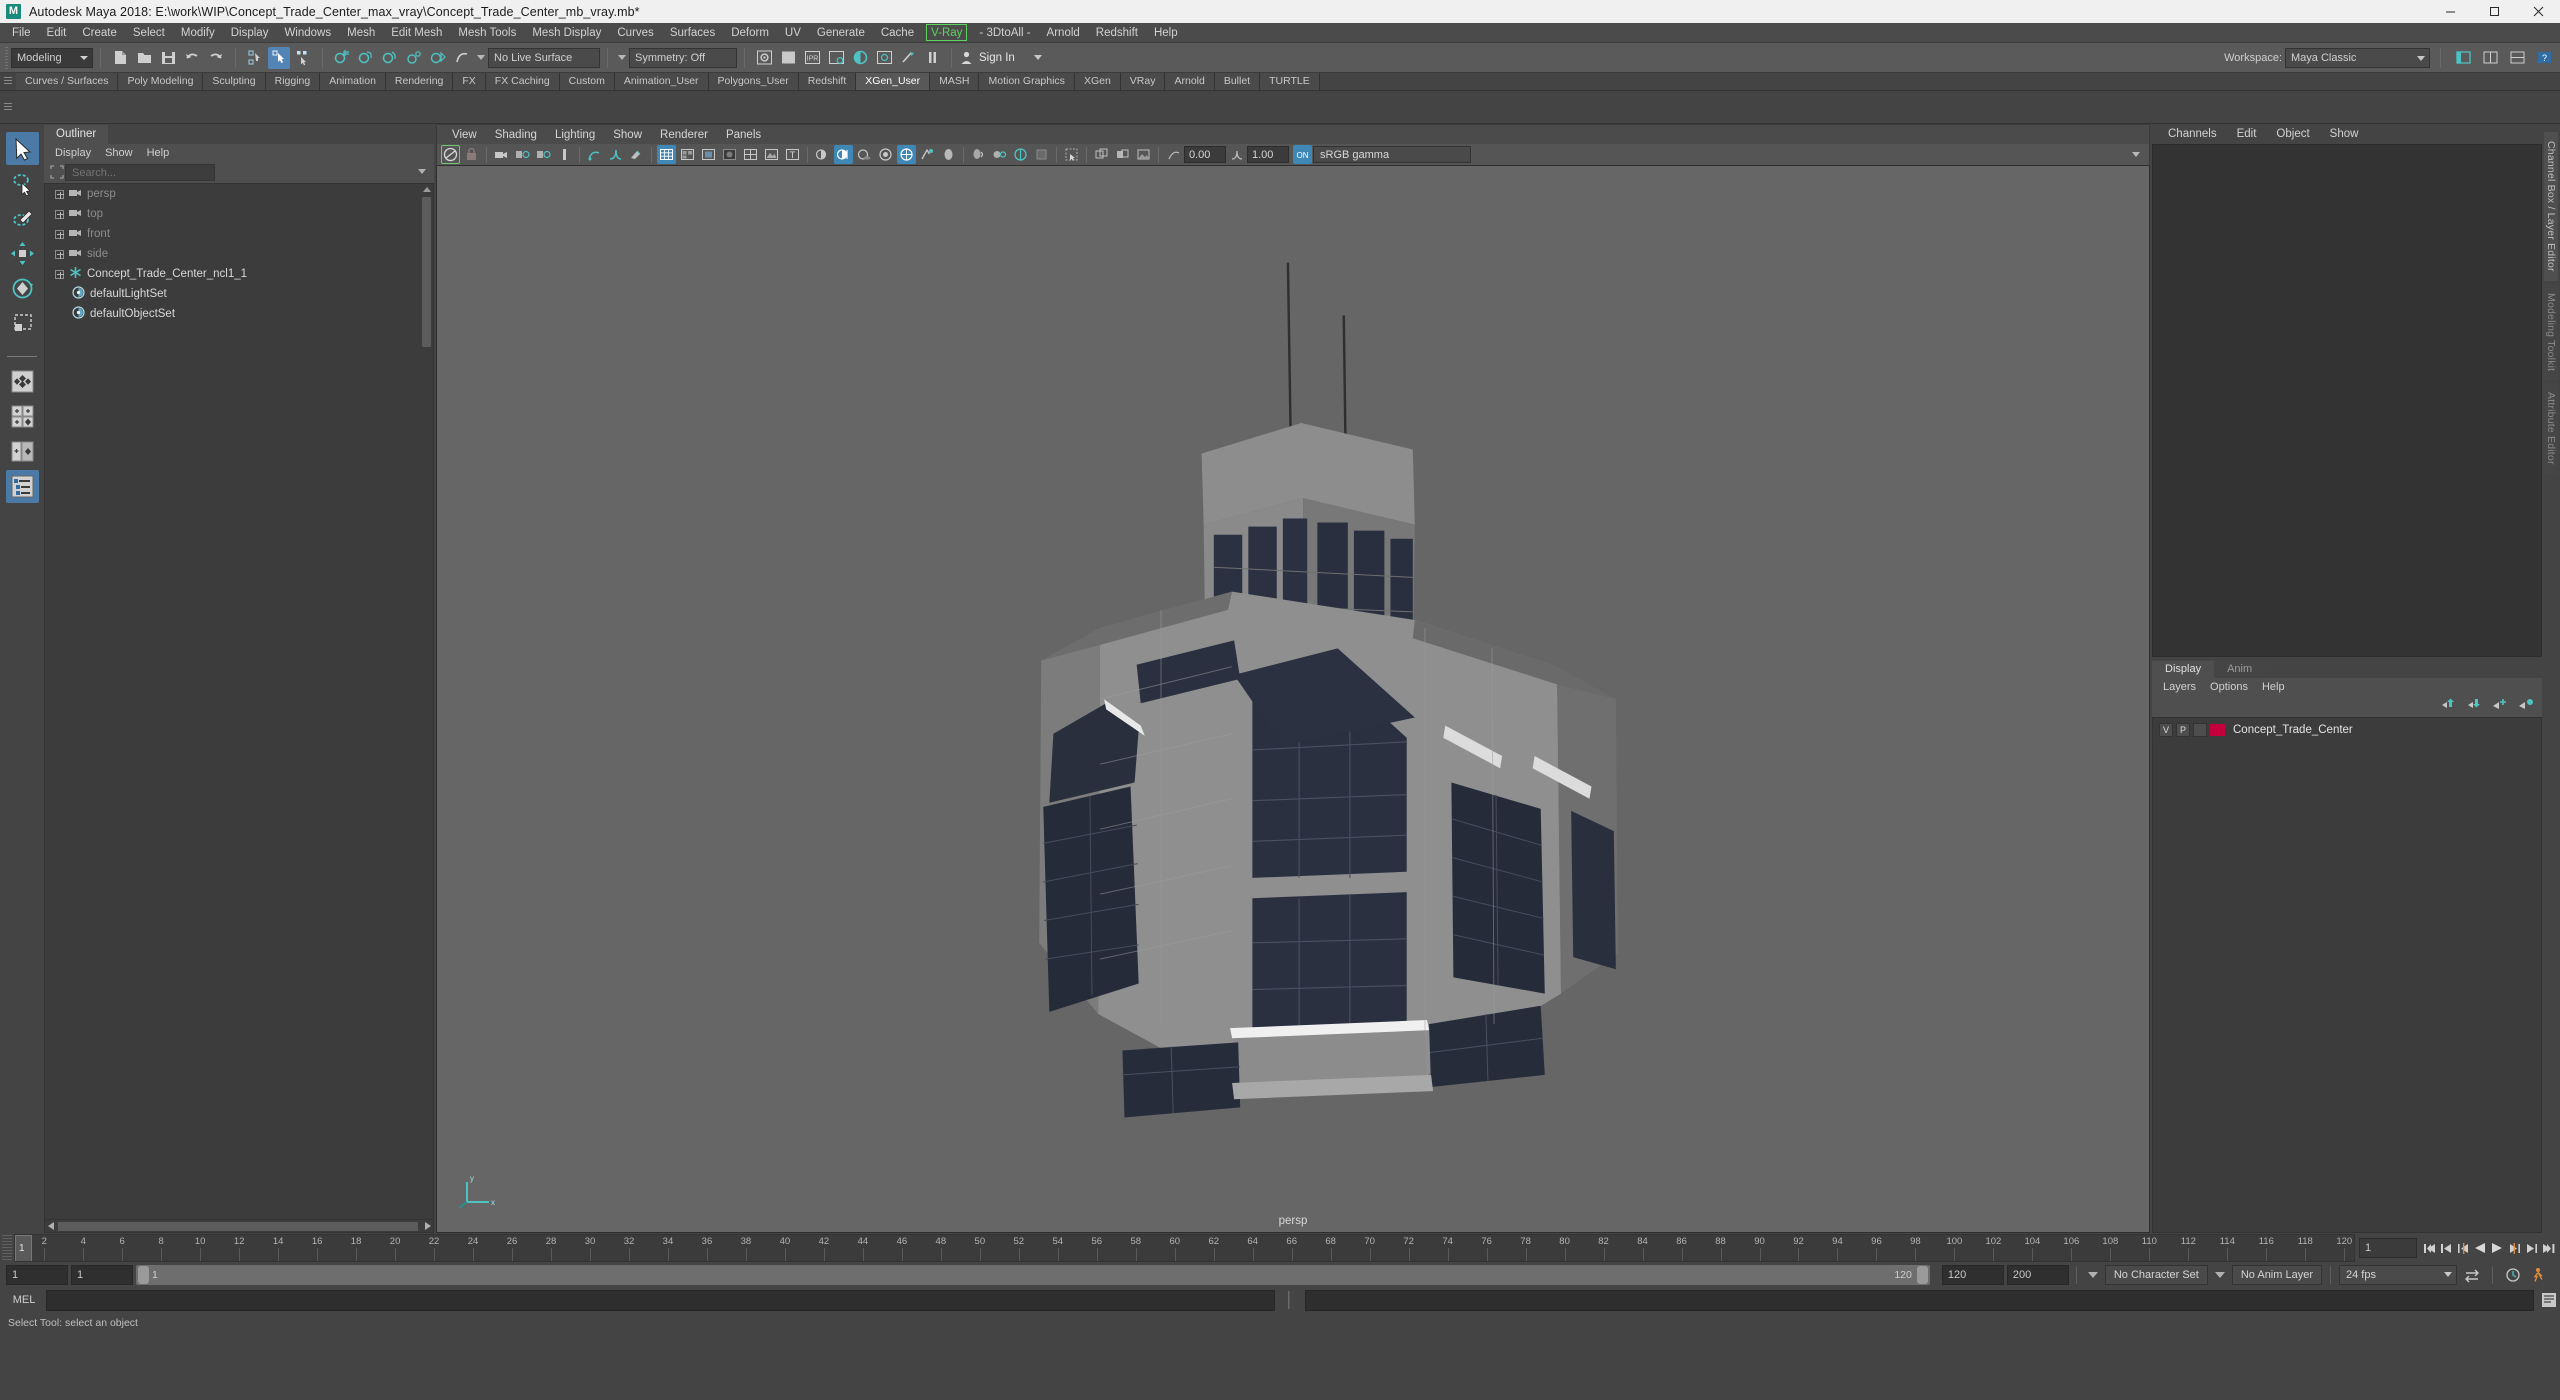 The height and width of the screenshot is (1400, 2560). What do you see at coordinates (2480, 1248) in the screenshot?
I see `play-backwards-icon` at bounding box center [2480, 1248].